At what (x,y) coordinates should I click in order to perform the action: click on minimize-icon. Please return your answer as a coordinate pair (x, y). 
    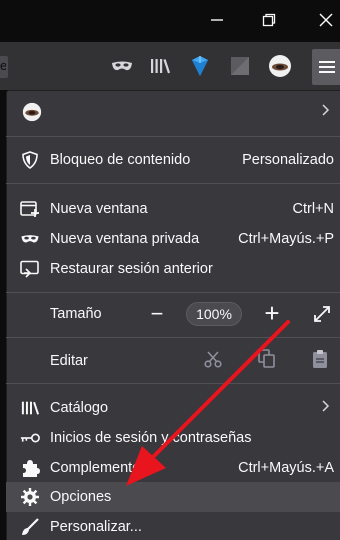
    Looking at the image, I should click on (217, 20).